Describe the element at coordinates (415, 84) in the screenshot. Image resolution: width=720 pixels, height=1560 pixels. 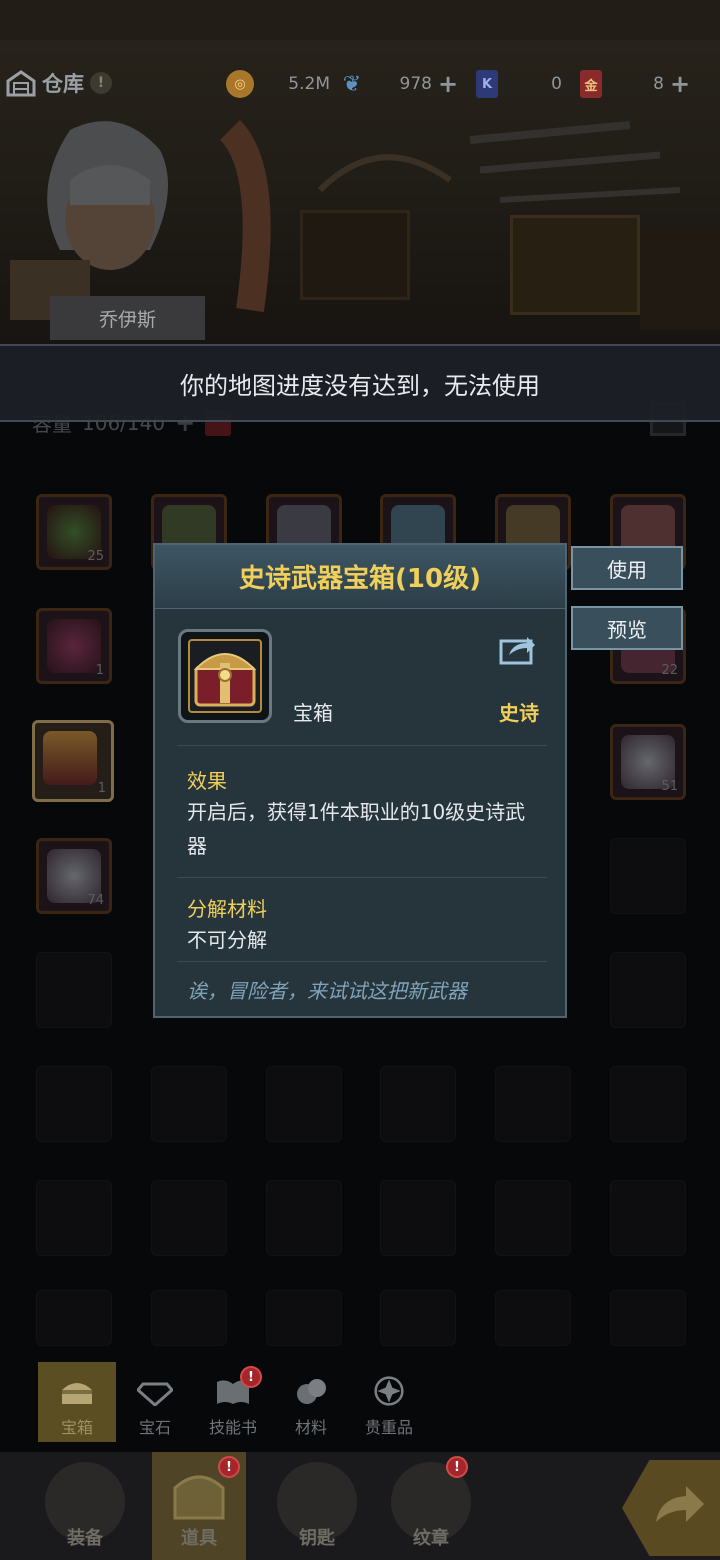
I see `feather-value: 978` at that location.